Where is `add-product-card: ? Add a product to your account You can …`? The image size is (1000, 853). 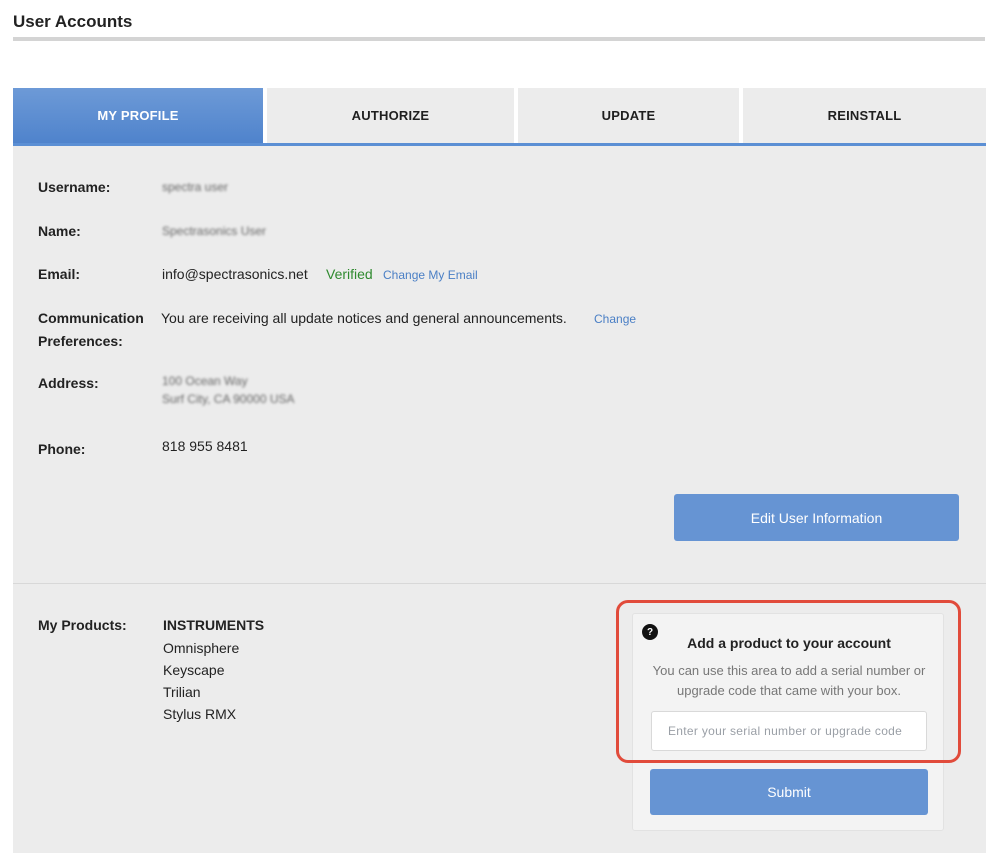
add-product-card: ? Add a product to your account You can … is located at coordinates (788, 722).